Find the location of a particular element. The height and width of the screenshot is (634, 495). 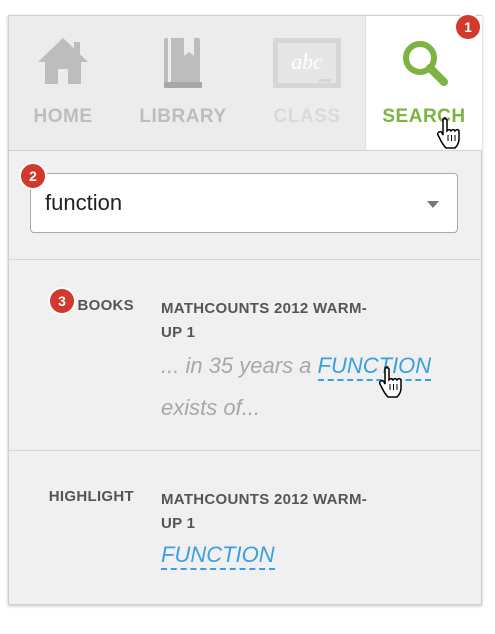

nav-library-label: LIBRARY is located at coordinates (183, 116).